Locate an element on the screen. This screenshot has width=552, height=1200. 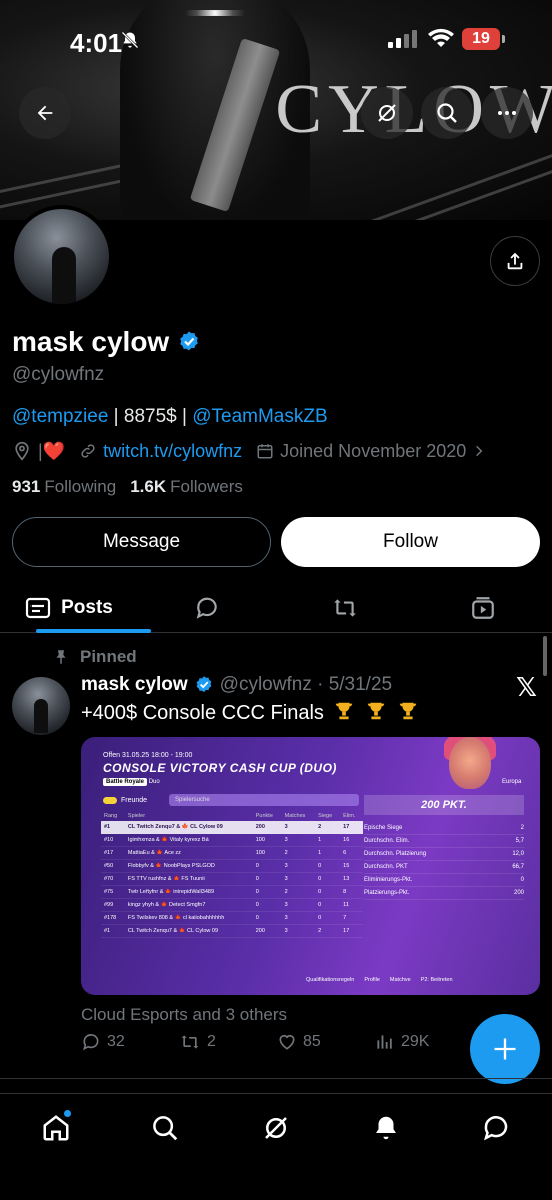
stat-label: Epische Siege is located at coordinates (383, 828).